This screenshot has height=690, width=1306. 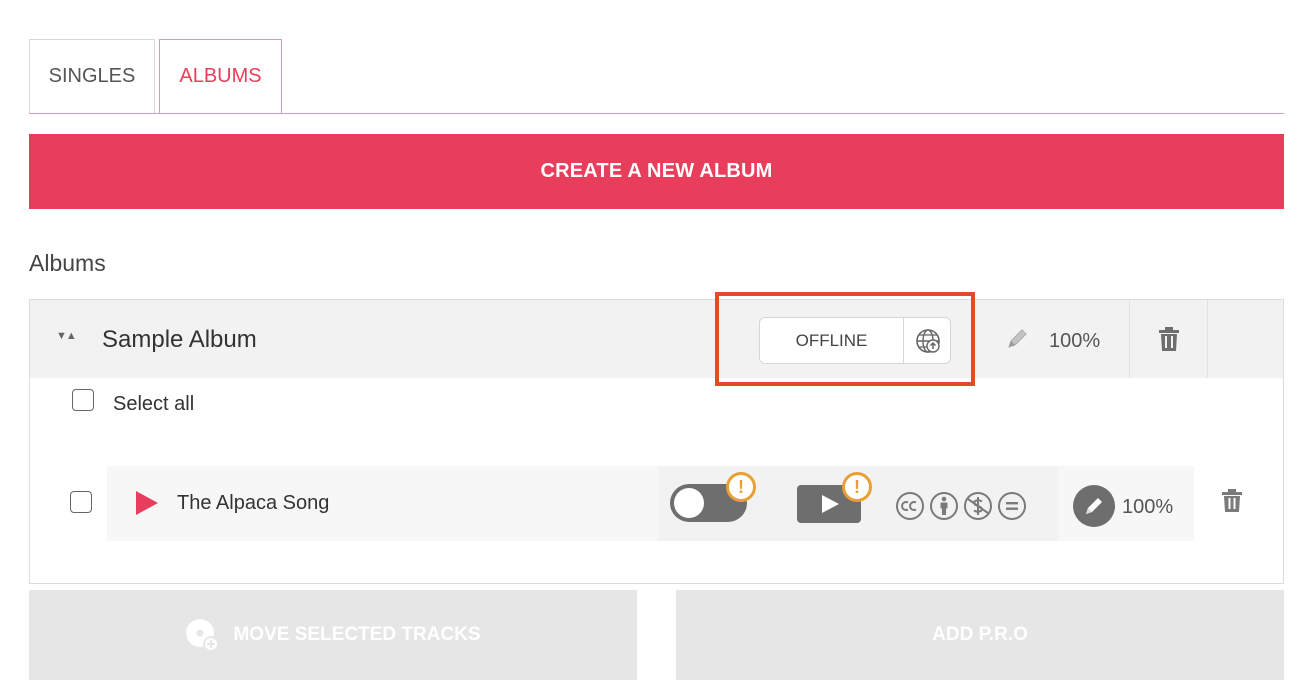 I want to click on albums-heading: Albums, so click(x=67, y=263).